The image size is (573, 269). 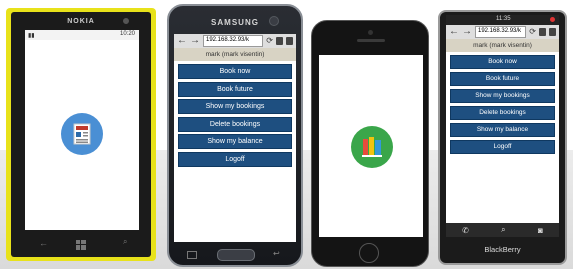 I want to click on nokia-screen: ▮▮ 10:20, so click(x=82, y=130).